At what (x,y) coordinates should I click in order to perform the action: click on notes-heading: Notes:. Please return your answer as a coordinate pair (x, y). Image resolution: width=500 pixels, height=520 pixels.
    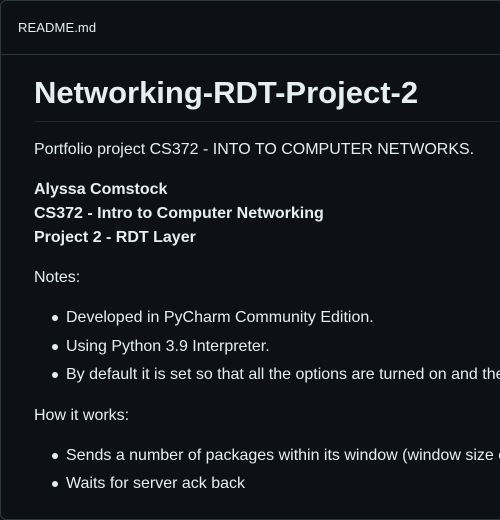
    Looking at the image, I should click on (57, 277).